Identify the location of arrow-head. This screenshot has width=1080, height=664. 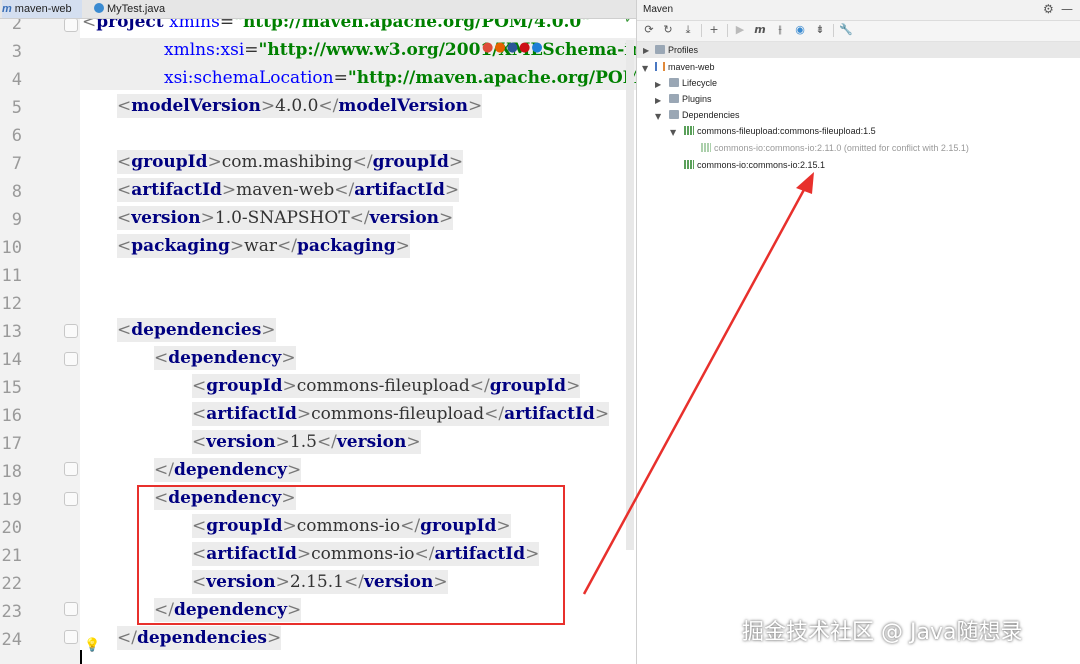
(805, 183).